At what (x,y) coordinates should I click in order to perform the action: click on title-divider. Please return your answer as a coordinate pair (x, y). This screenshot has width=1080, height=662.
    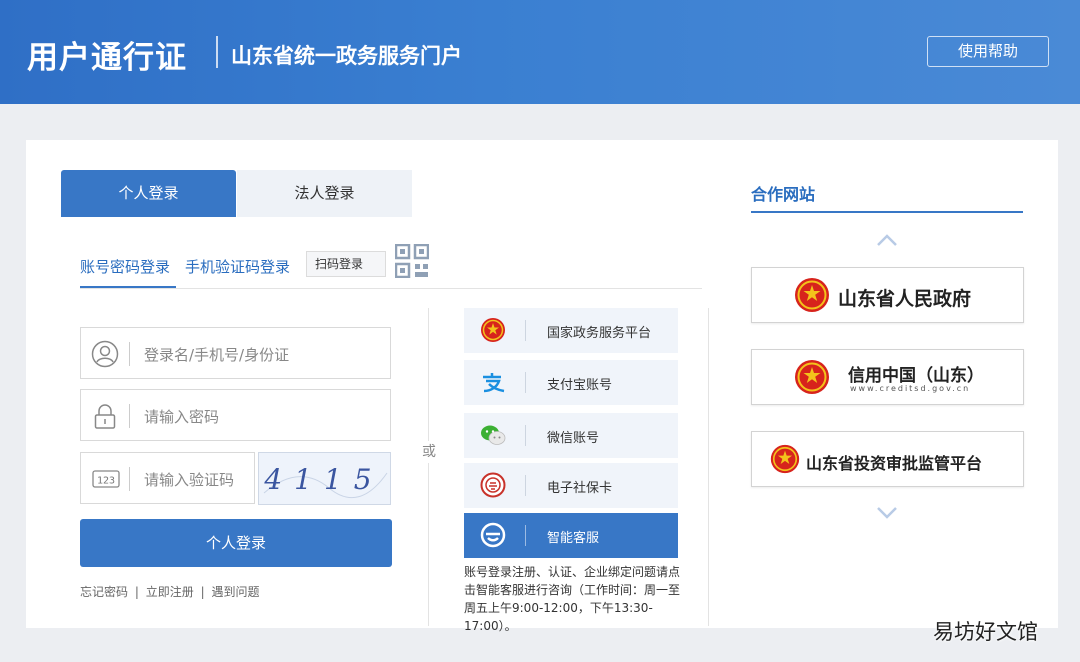
    Looking at the image, I should click on (217, 52).